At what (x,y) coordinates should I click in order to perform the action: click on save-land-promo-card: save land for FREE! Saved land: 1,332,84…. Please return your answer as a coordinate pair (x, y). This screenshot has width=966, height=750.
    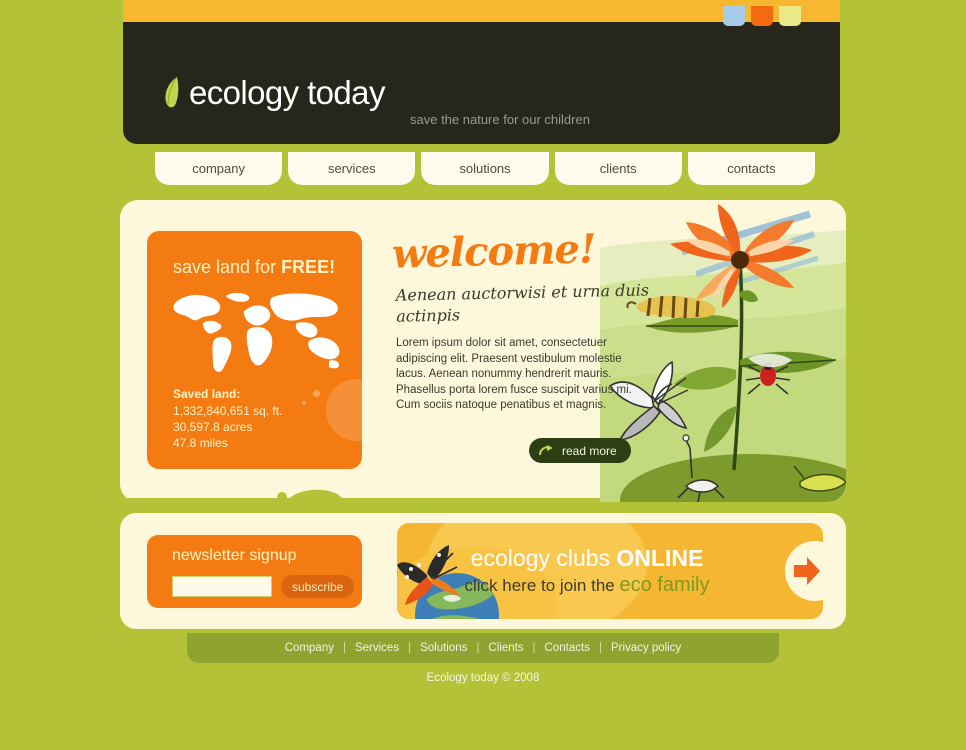
    Looking at the image, I should click on (254, 350).